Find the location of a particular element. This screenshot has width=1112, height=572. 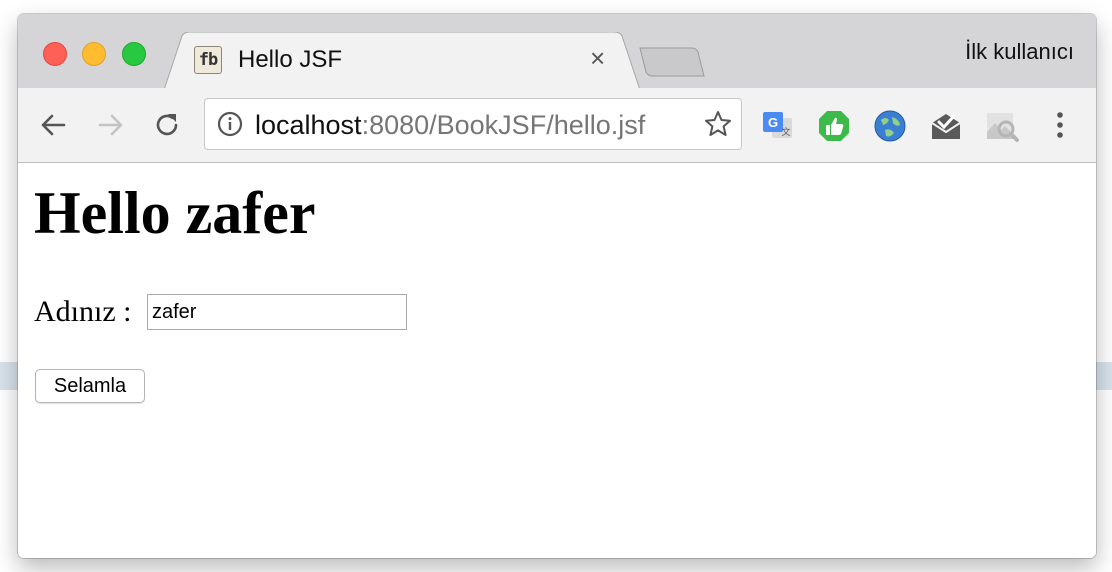

mail-check-icon is located at coordinates (946, 126).